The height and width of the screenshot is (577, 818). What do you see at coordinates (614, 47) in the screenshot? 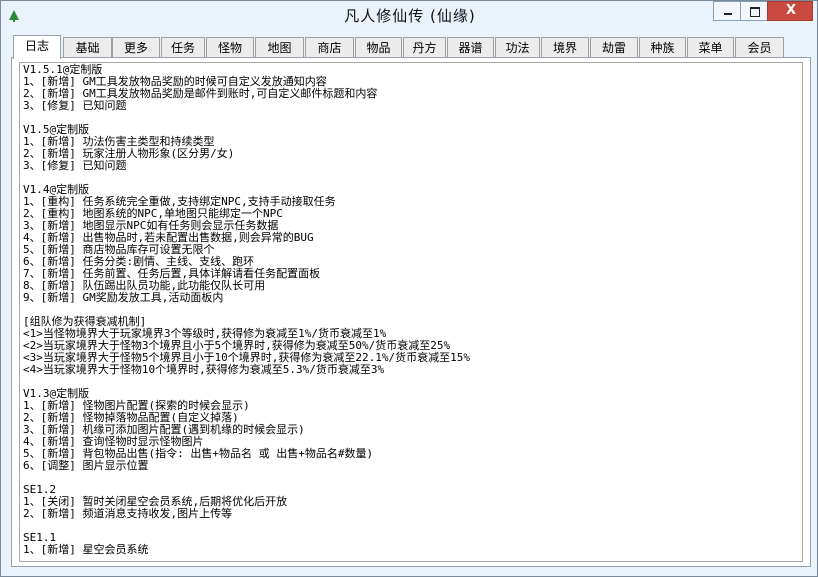
I see `tab-tribulation: 劫雷` at bounding box center [614, 47].